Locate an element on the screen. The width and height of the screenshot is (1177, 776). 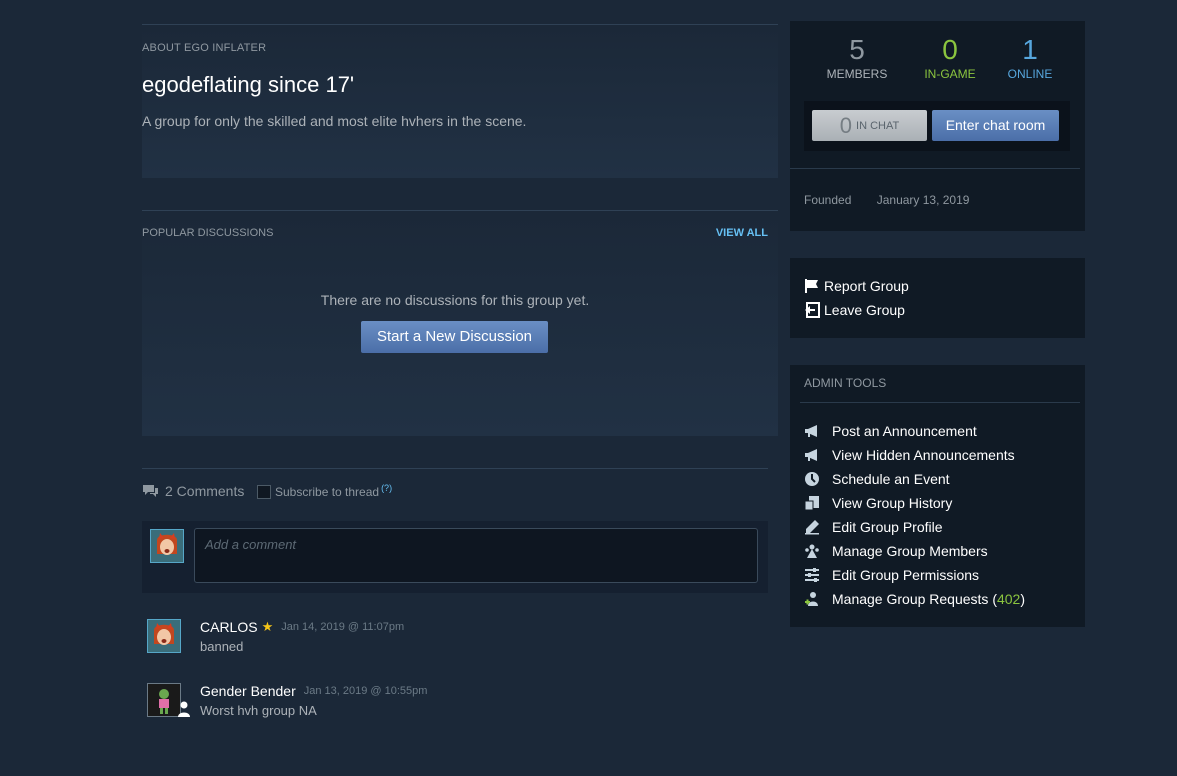
history-icon is located at coordinates (812, 503).